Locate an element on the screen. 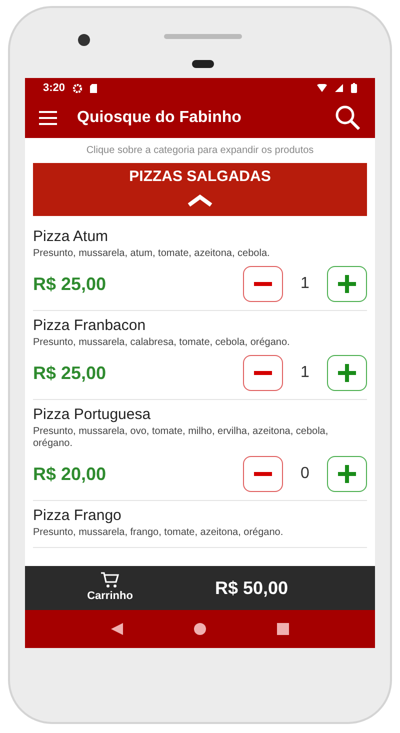  cart-icon is located at coordinates (110, 580).